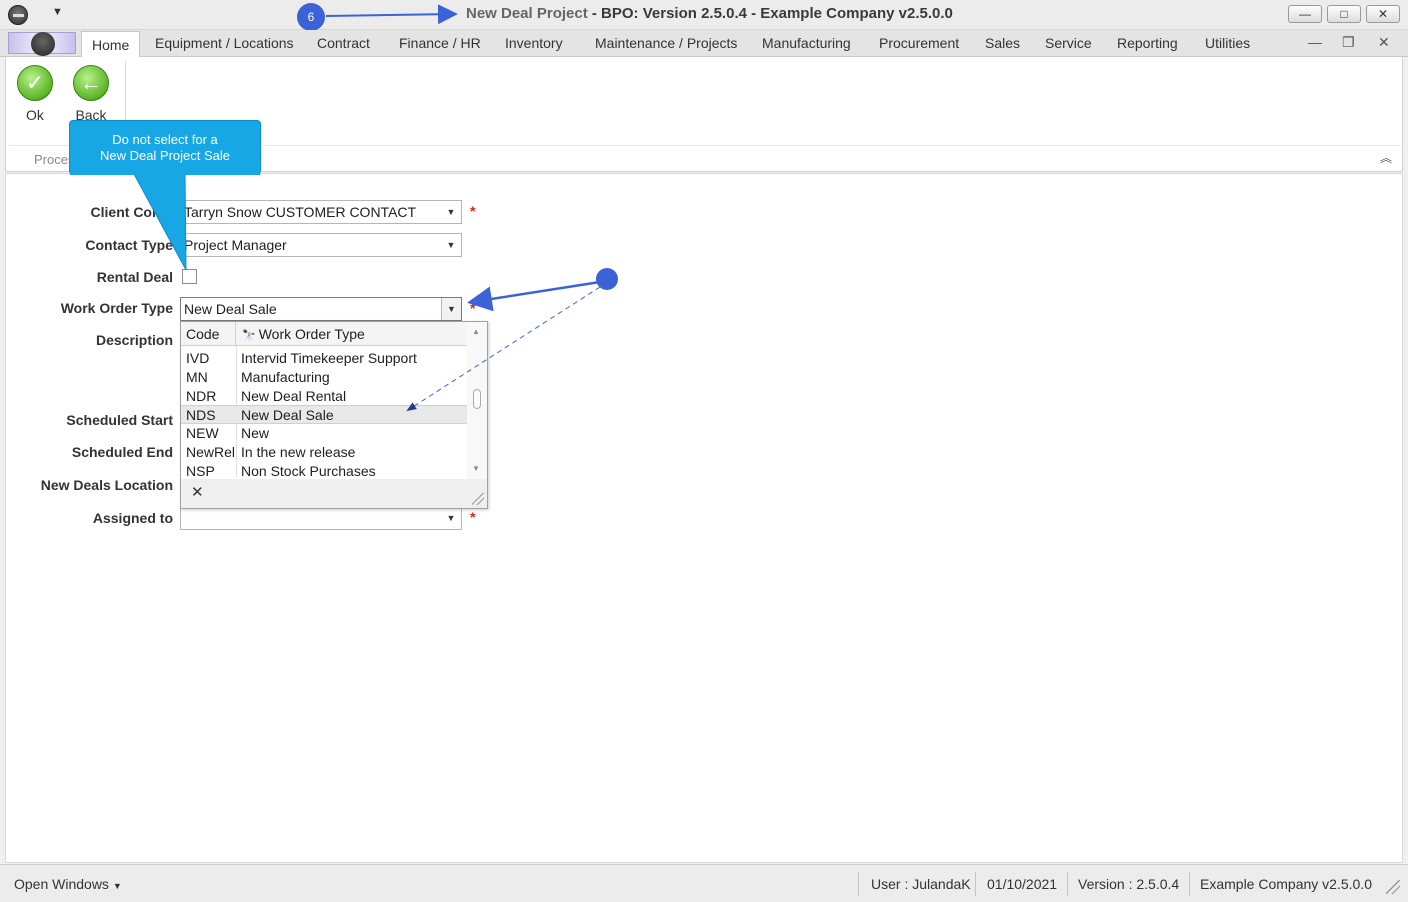 Image resolution: width=1408 pixels, height=902 pixels. What do you see at coordinates (91, 83) in the screenshot?
I see `back-arrow-icon: ←` at bounding box center [91, 83].